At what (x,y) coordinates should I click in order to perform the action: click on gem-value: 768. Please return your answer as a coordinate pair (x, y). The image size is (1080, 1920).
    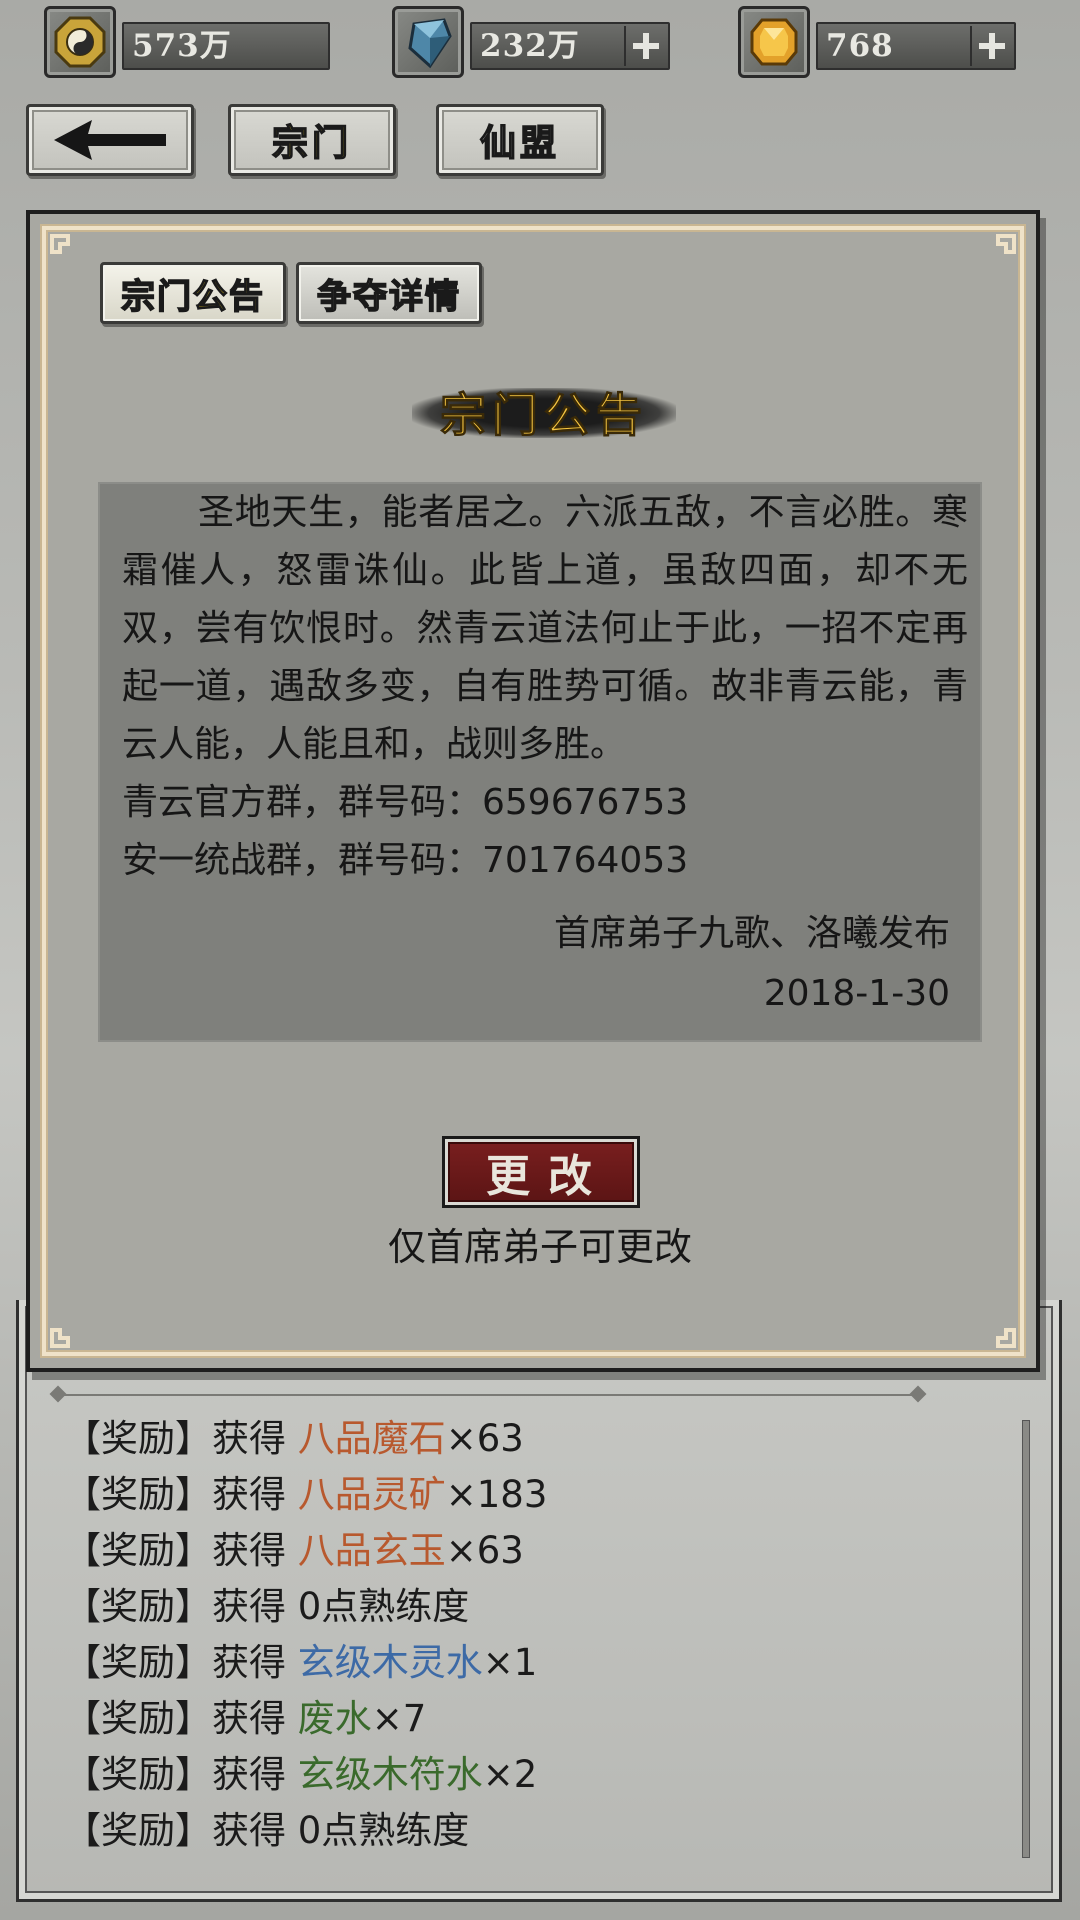
    Looking at the image, I should click on (860, 46).